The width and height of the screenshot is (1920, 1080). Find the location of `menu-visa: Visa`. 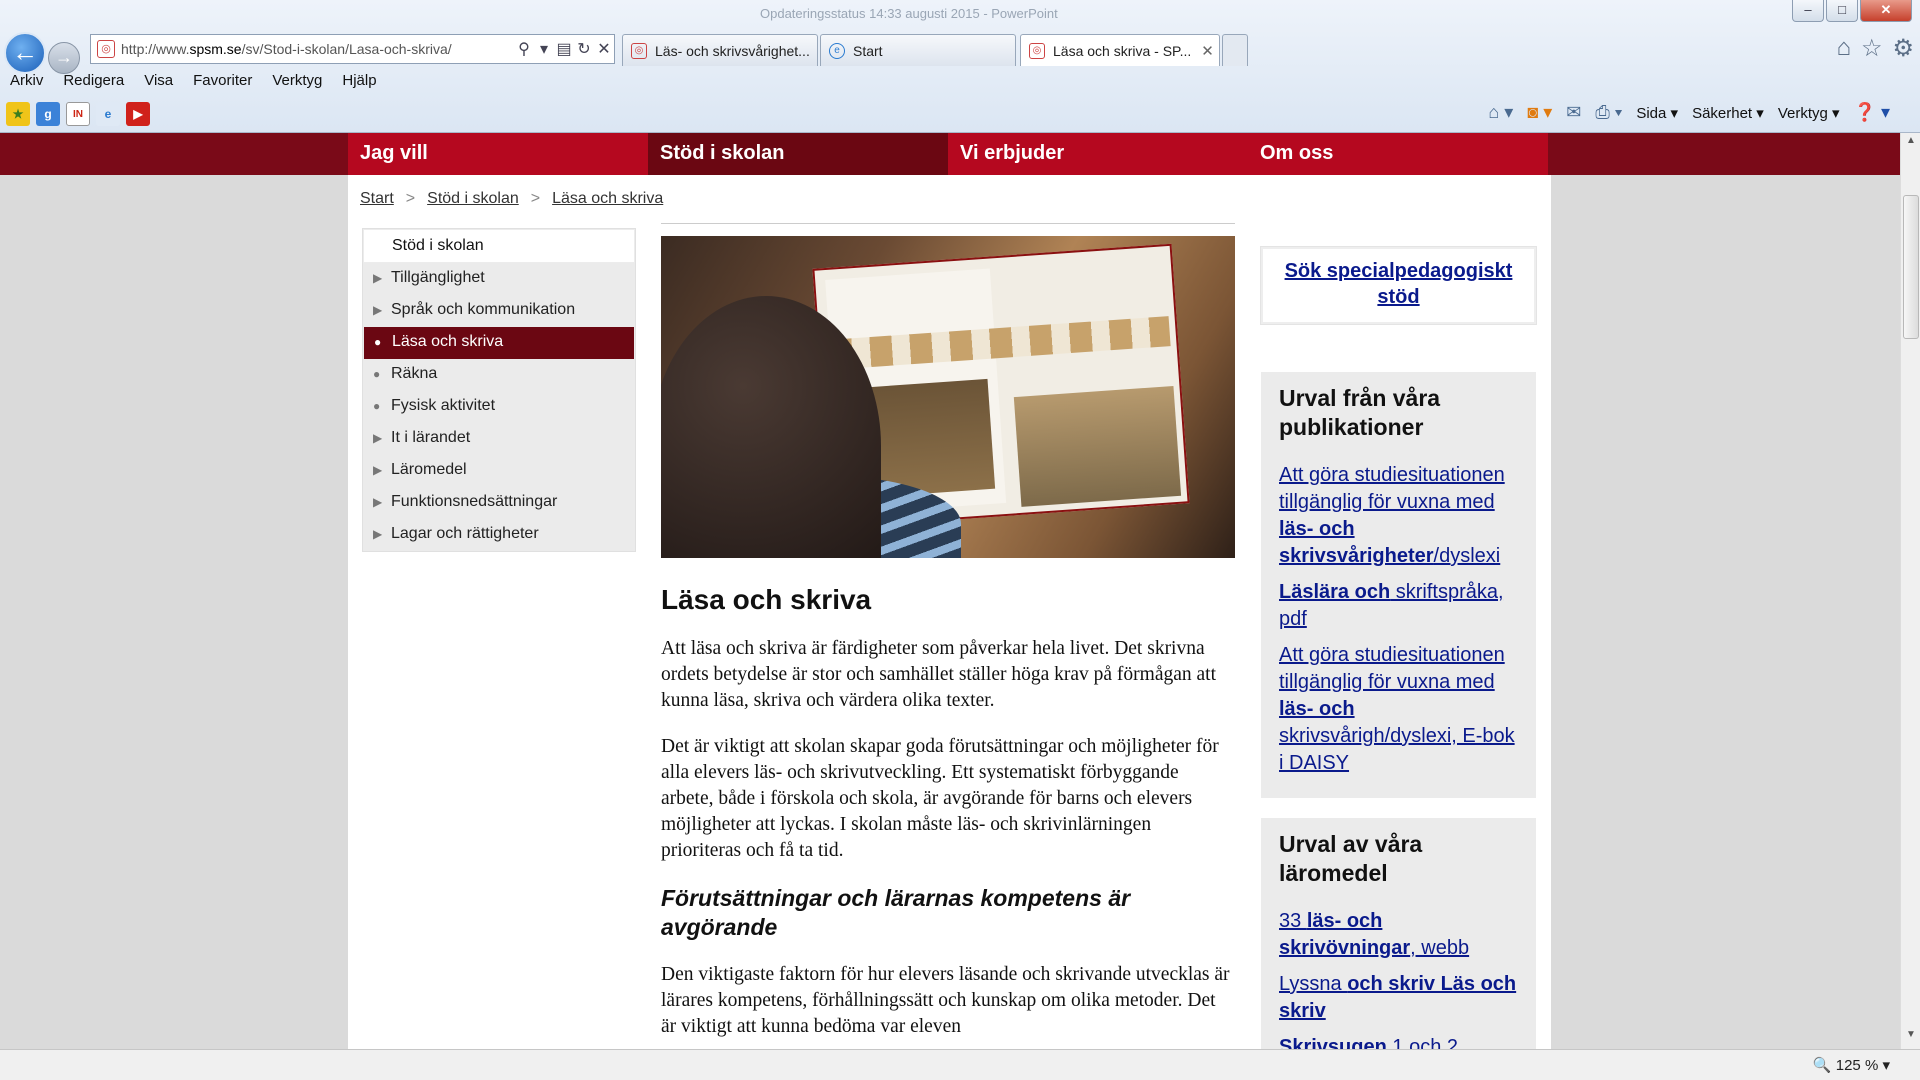

menu-visa: Visa is located at coordinates (158, 83).